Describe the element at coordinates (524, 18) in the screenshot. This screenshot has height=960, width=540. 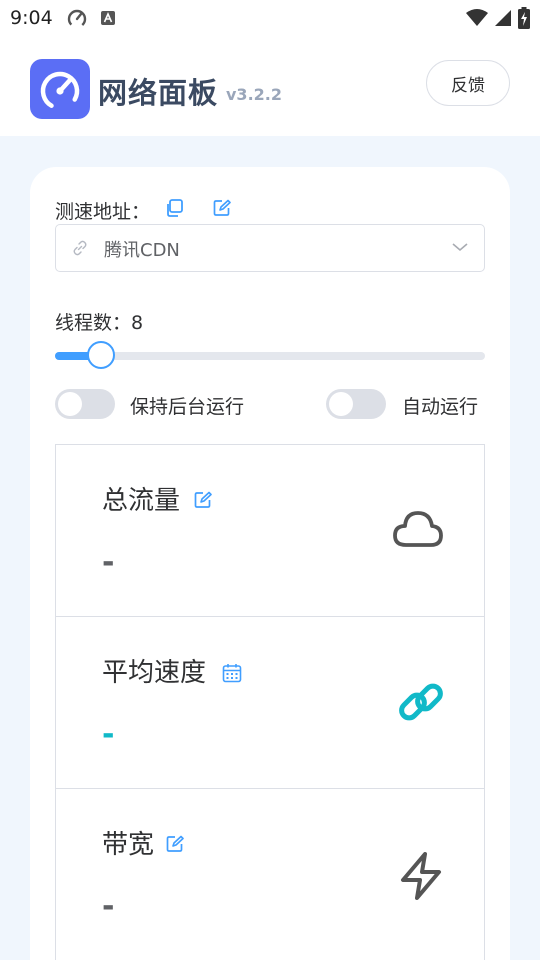
I see `battery-icon` at that location.